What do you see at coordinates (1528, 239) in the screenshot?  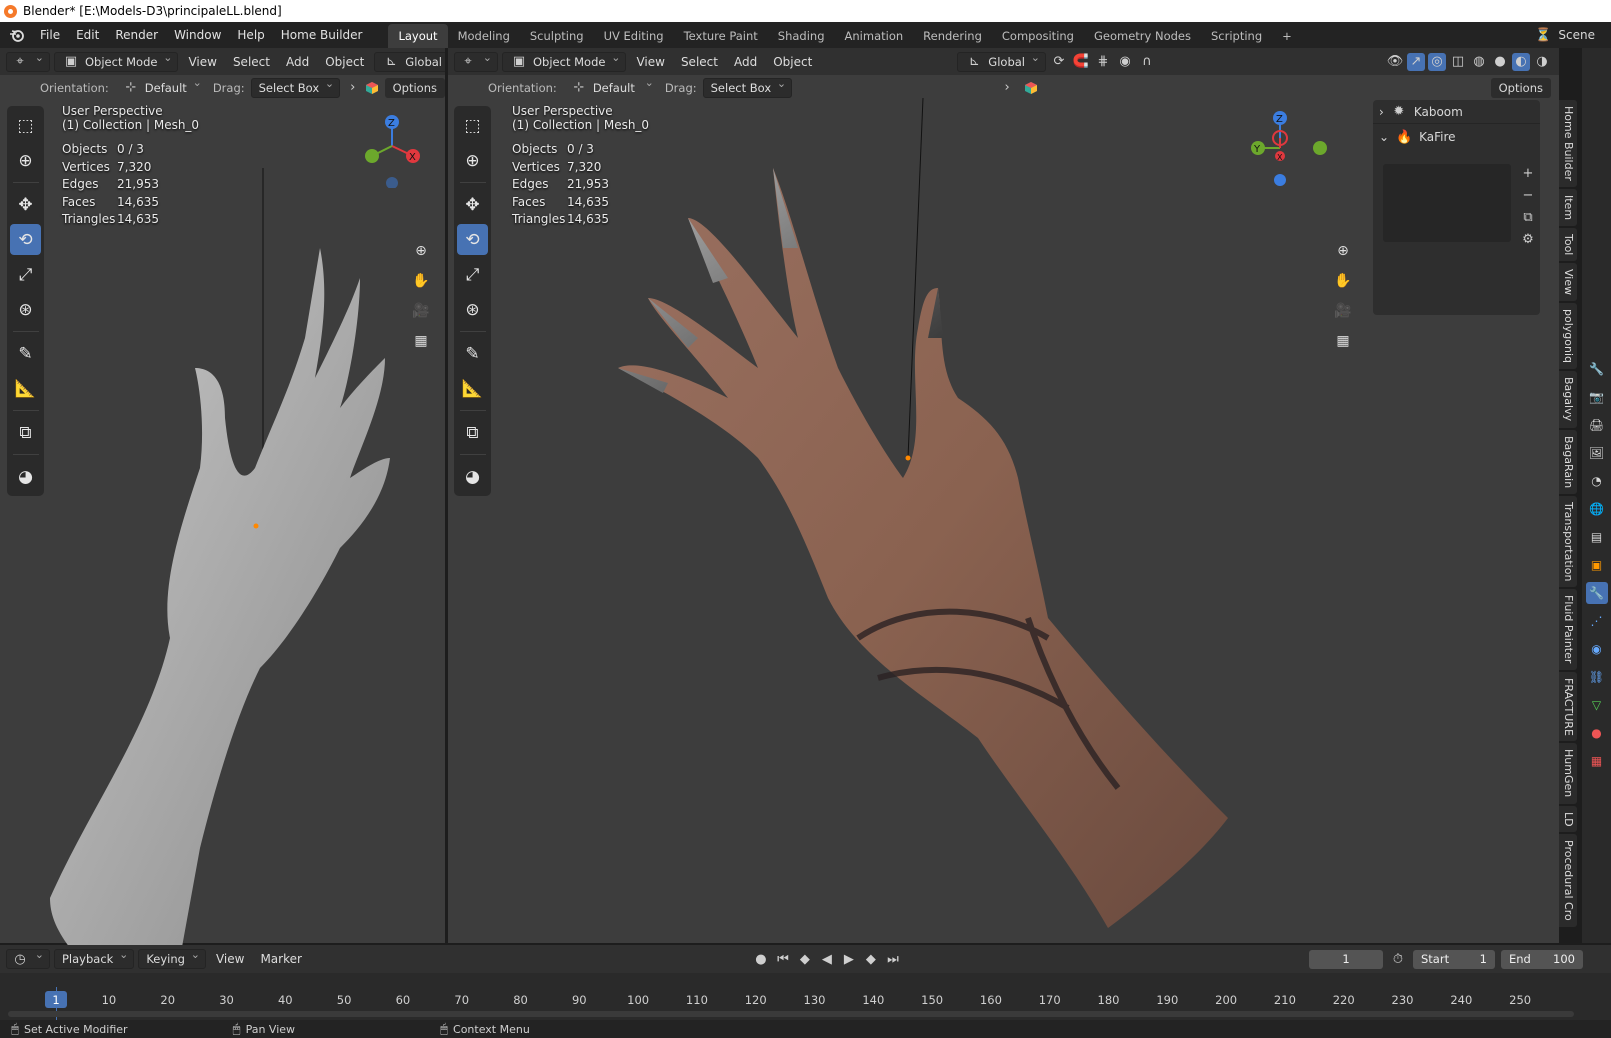 I see `settings-icon: ⚙` at bounding box center [1528, 239].